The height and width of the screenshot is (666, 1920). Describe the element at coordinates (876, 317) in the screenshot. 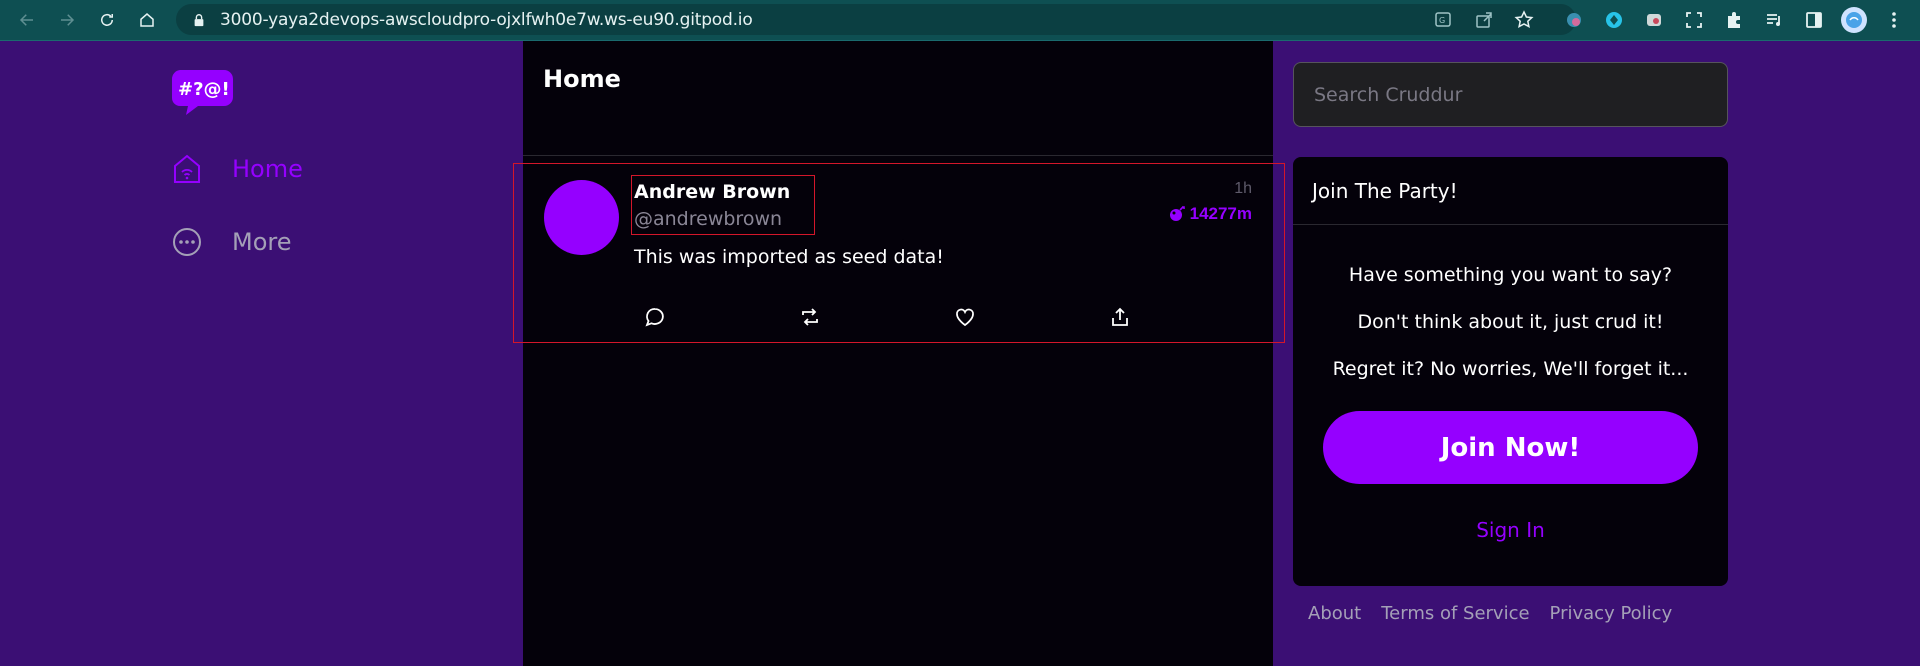

I see `repost-button` at that location.